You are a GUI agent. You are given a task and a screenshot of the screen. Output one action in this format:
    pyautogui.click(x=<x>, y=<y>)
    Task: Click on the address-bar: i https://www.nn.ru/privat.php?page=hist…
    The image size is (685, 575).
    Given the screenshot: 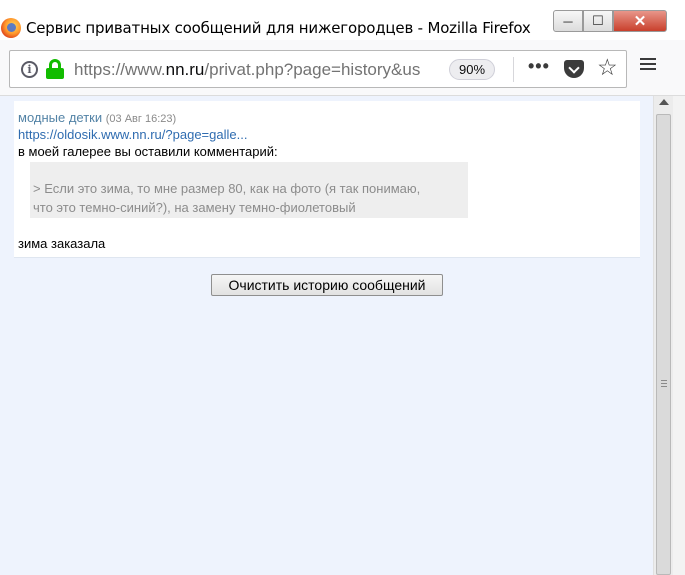 What is the action you would take?
    pyautogui.click(x=318, y=69)
    